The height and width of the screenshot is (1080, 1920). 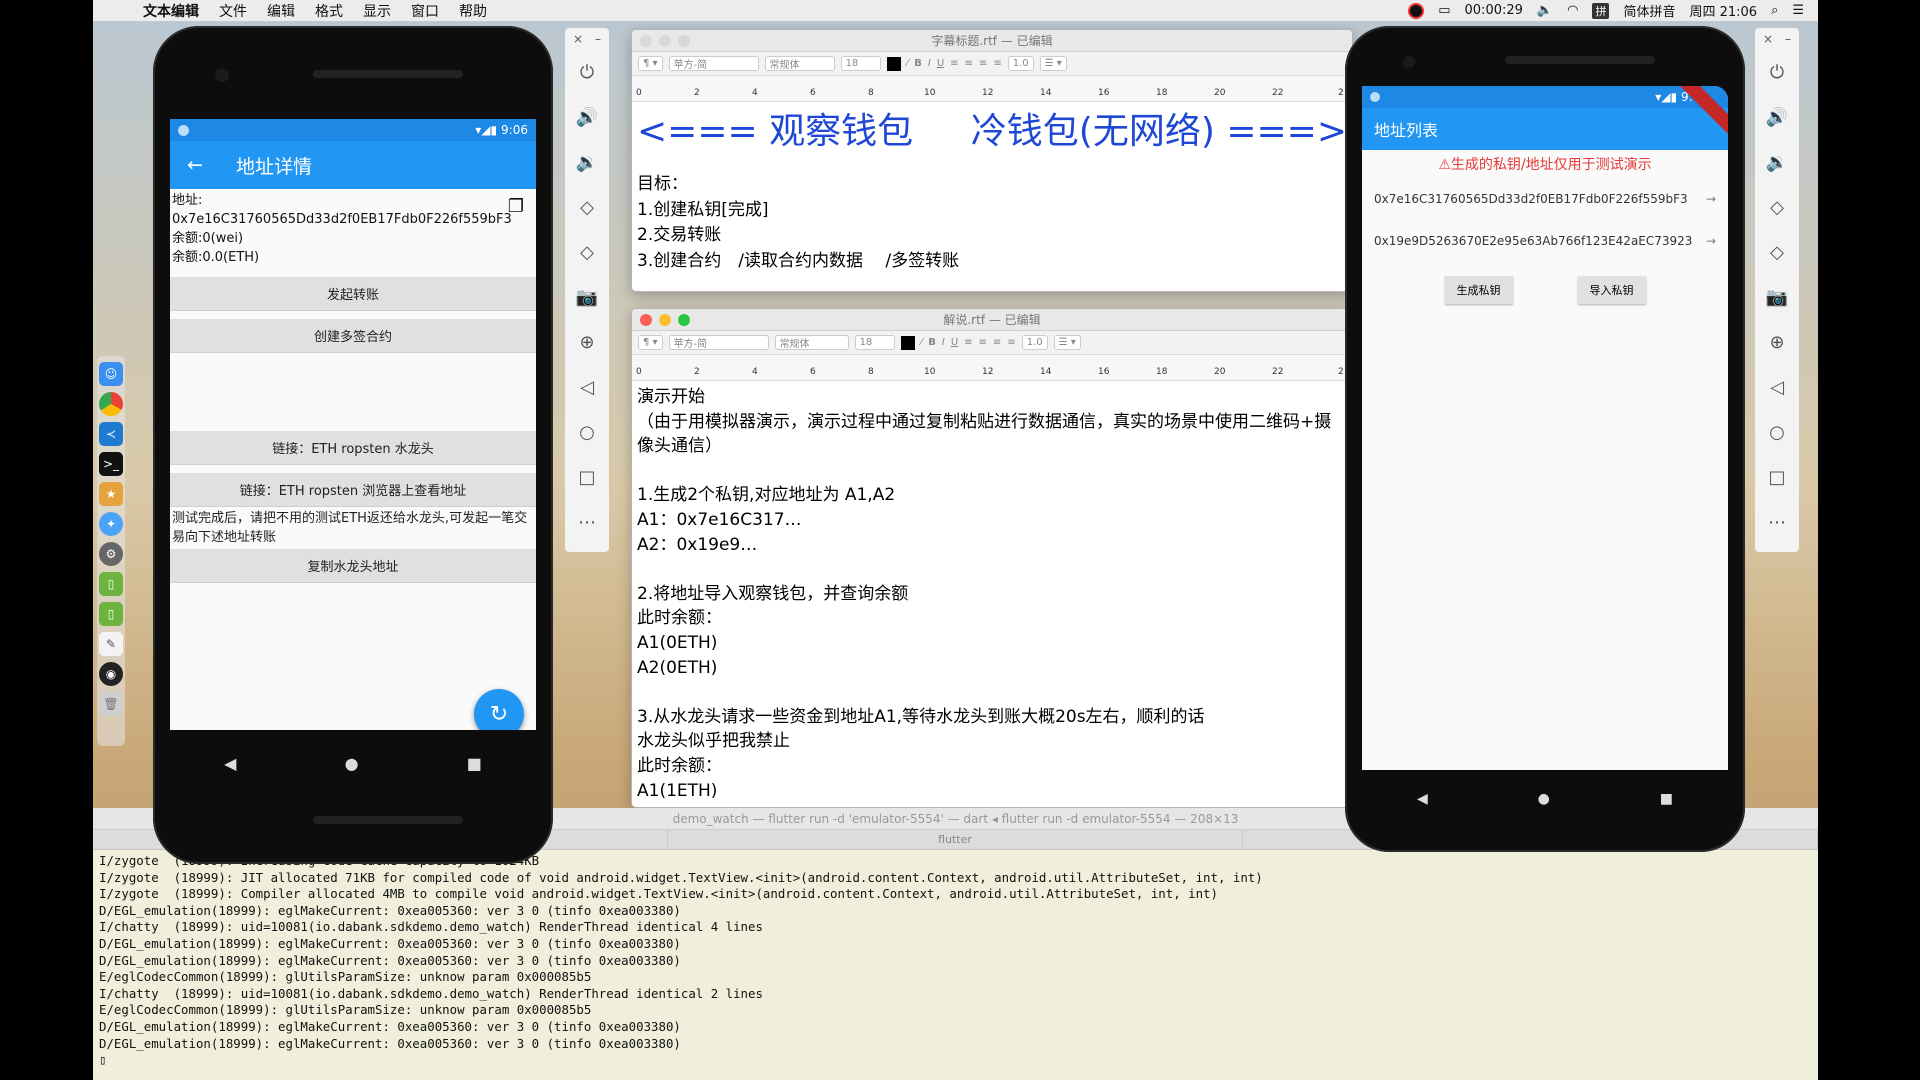 I want to click on menu-help: 帮助, so click(x=473, y=11).